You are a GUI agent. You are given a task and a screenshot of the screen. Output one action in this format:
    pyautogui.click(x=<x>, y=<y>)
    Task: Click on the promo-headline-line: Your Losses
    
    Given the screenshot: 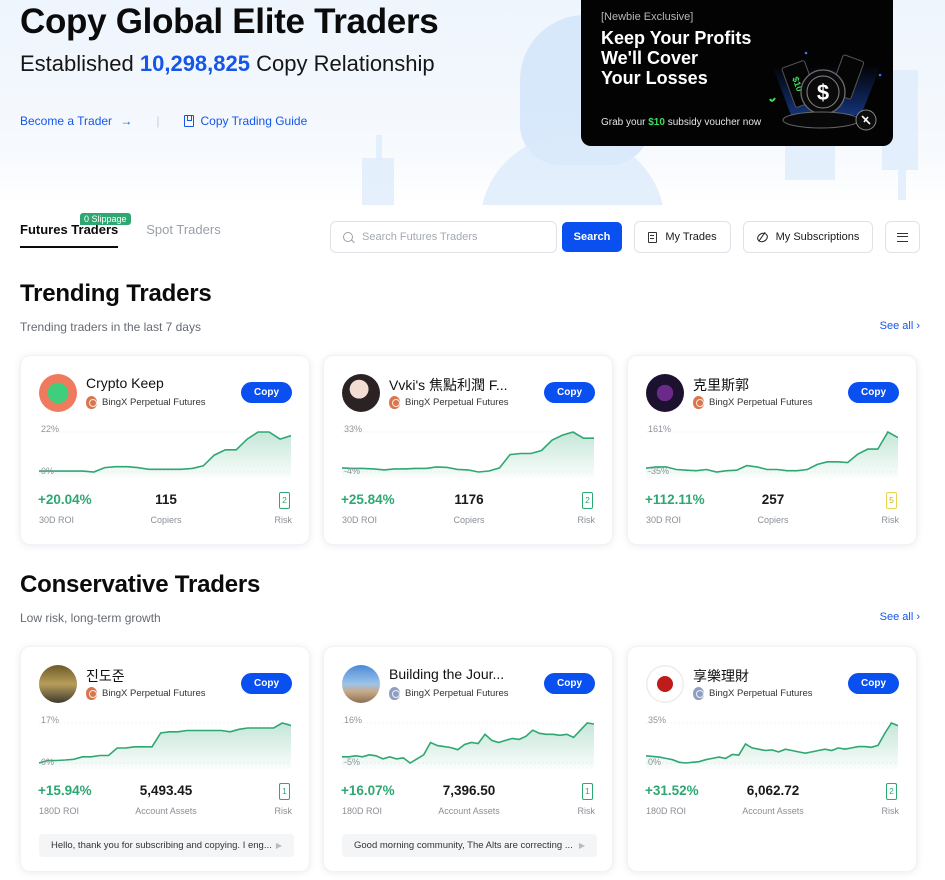 What is the action you would take?
    pyautogui.click(x=654, y=78)
    